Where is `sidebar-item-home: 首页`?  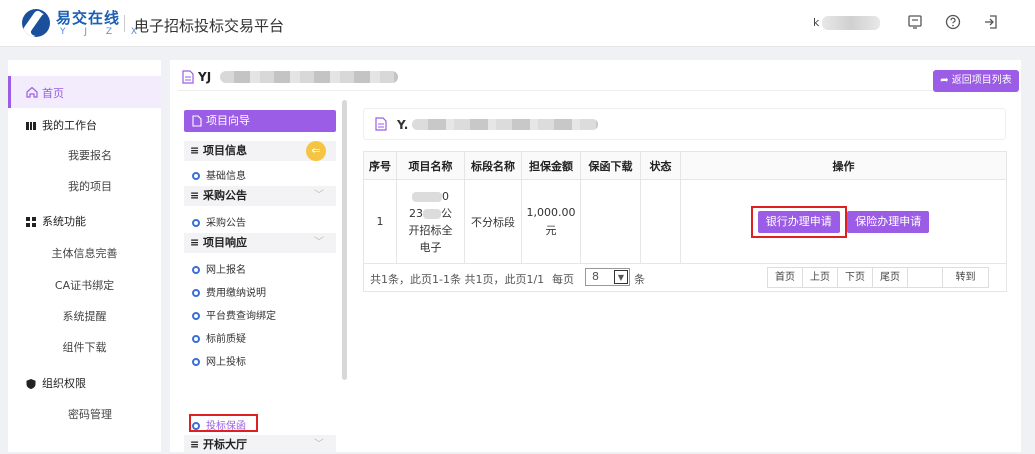
sidebar-item-home: 首页 is located at coordinates (84, 92).